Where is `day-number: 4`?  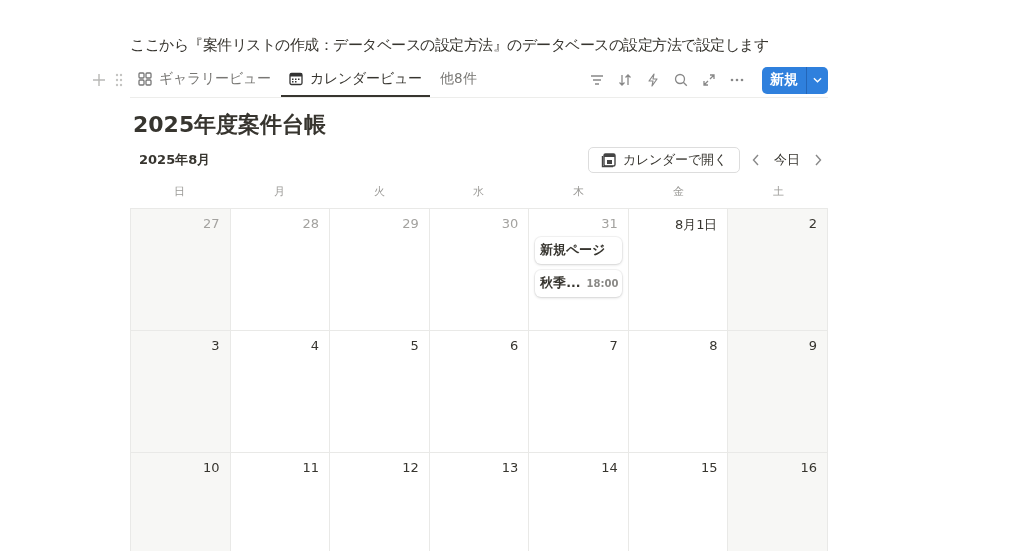
day-number: 4 is located at coordinates (315, 345).